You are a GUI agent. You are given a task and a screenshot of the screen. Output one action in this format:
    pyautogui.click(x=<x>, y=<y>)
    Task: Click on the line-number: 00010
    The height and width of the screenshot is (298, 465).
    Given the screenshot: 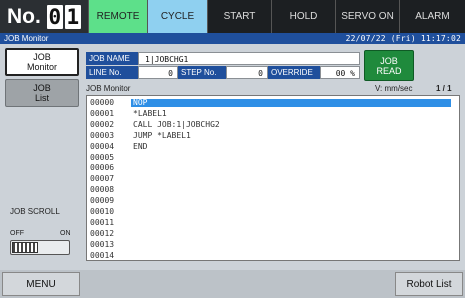 What is the action you would take?
    pyautogui.click(x=102, y=211)
    